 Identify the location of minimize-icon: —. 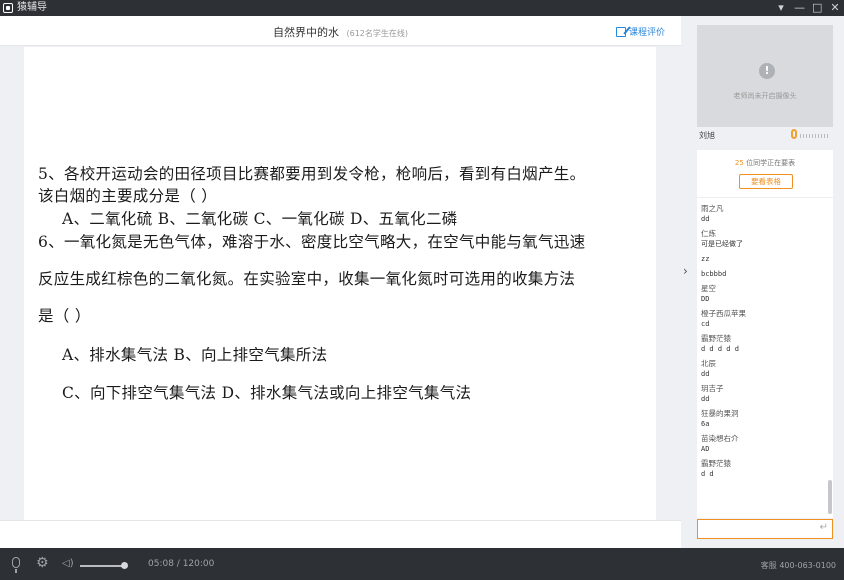
(799, 8).